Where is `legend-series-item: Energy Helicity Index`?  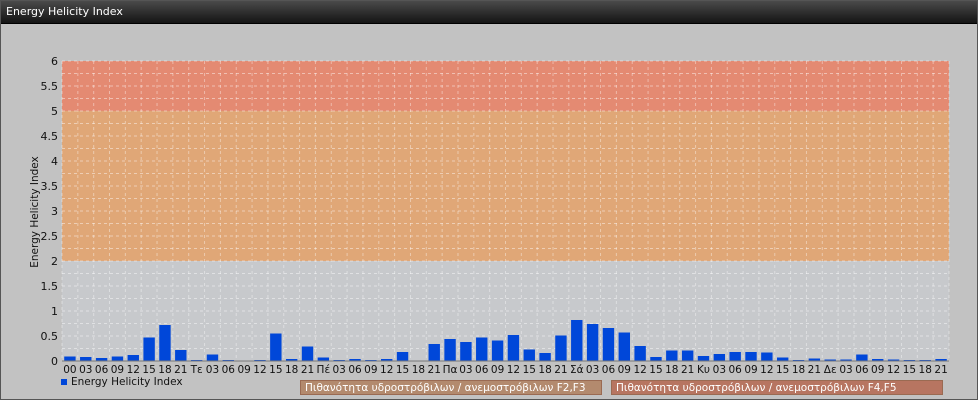
legend-series-item: Energy Helicity Index is located at coordinates (122, 382).